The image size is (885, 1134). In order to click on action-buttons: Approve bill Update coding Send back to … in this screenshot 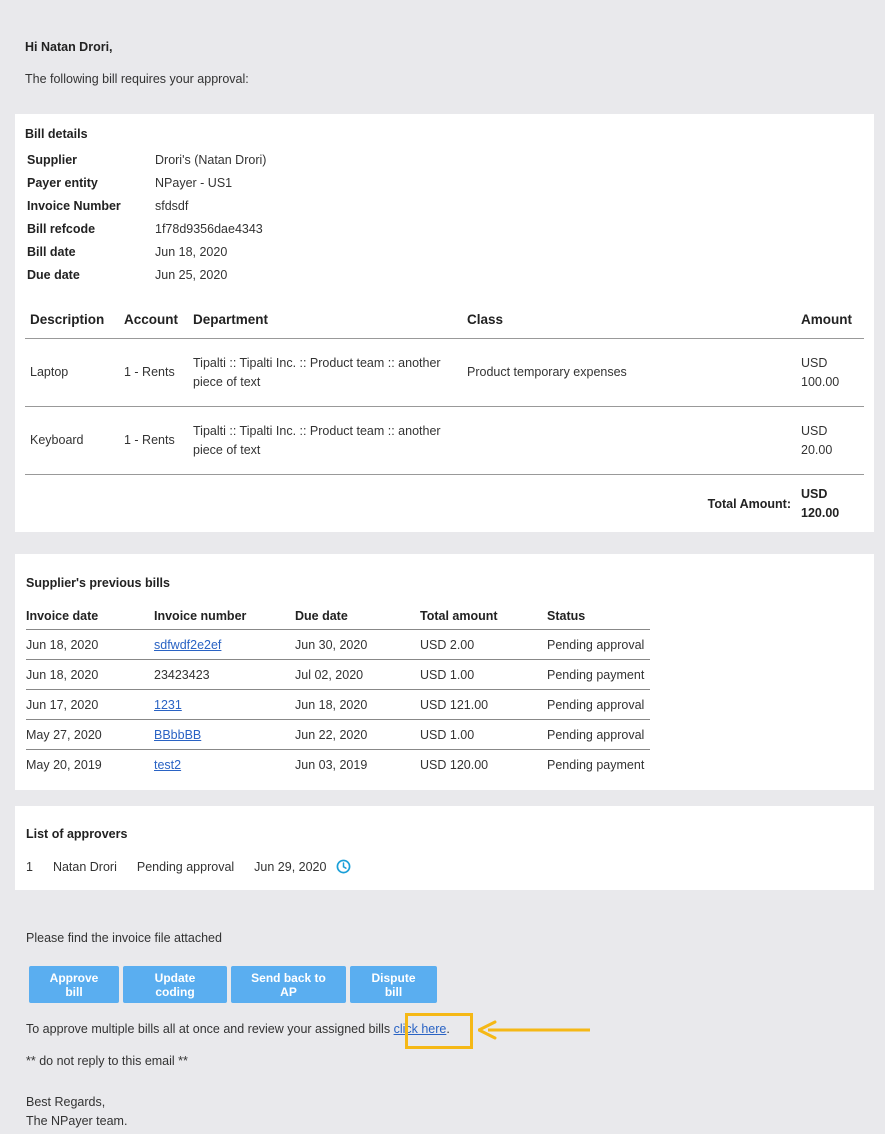, I will do `click(233, 984)`.